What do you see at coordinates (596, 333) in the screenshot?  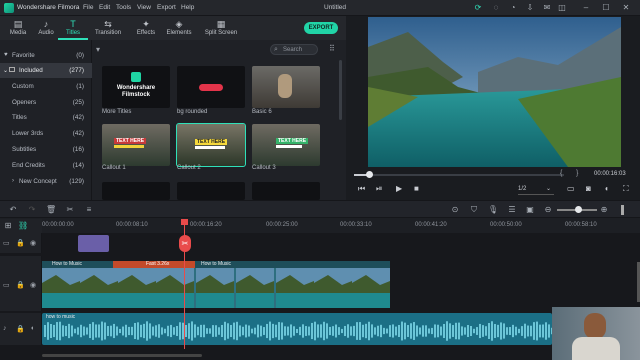 I see `webcam-overlay` at bounding box center [596, 333].